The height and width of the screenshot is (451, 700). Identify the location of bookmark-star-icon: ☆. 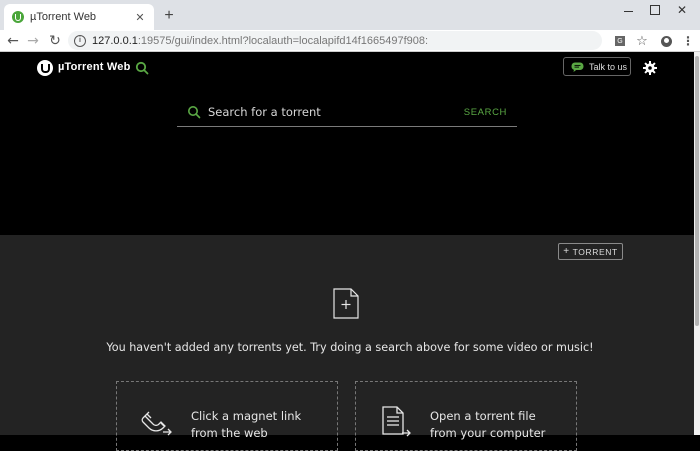
(642, 41).